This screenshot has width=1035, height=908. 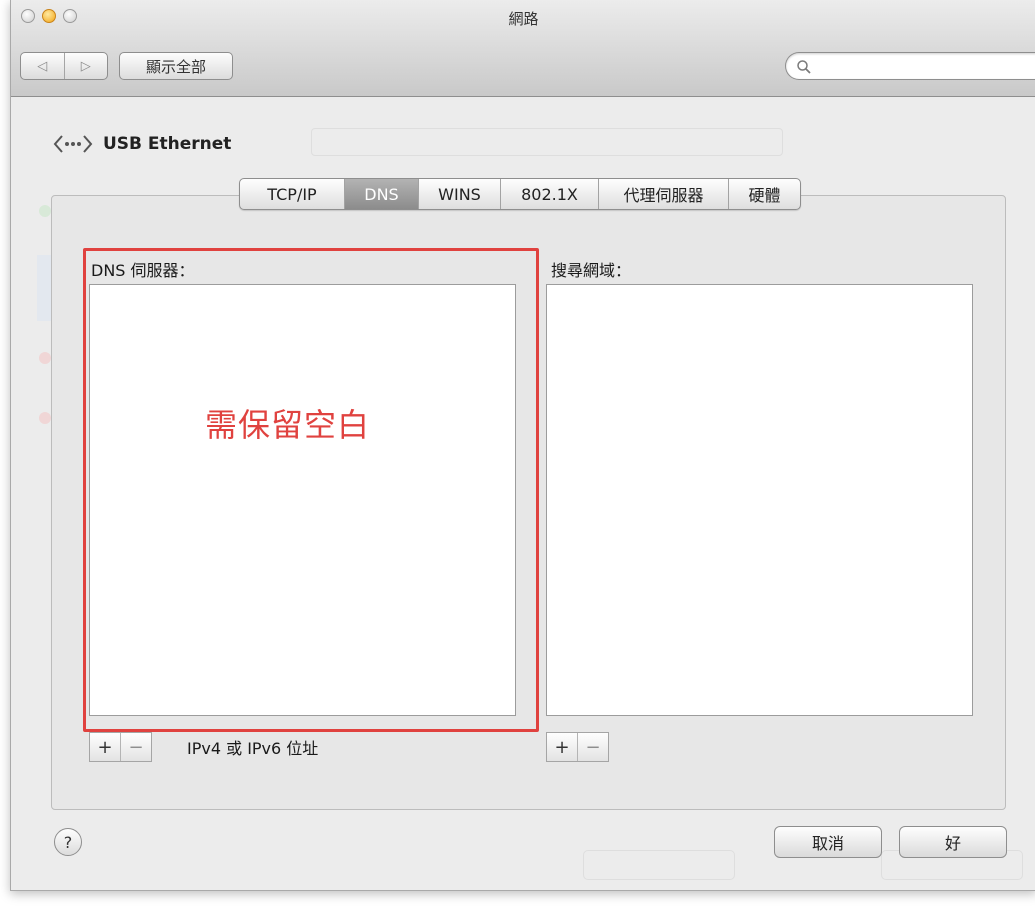 I want to click on search-domains-add-remove: + −, so click(x=577, y=747).